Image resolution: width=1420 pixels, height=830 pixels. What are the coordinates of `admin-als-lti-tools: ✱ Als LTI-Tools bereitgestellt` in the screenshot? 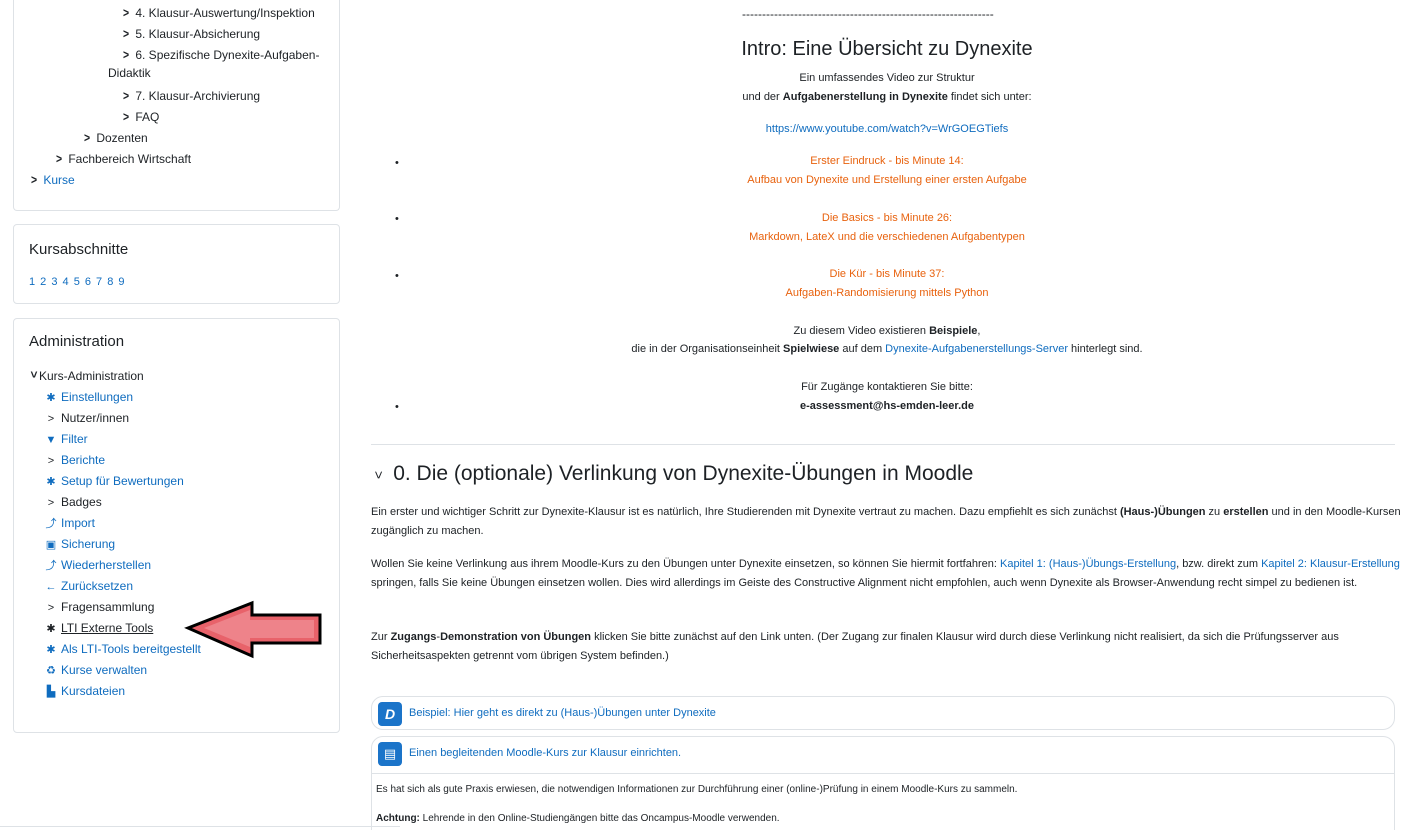 It's located at (122, 650).